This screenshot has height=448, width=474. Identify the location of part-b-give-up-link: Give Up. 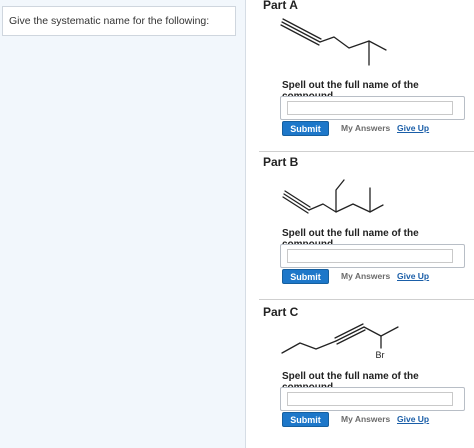
(413, 276).